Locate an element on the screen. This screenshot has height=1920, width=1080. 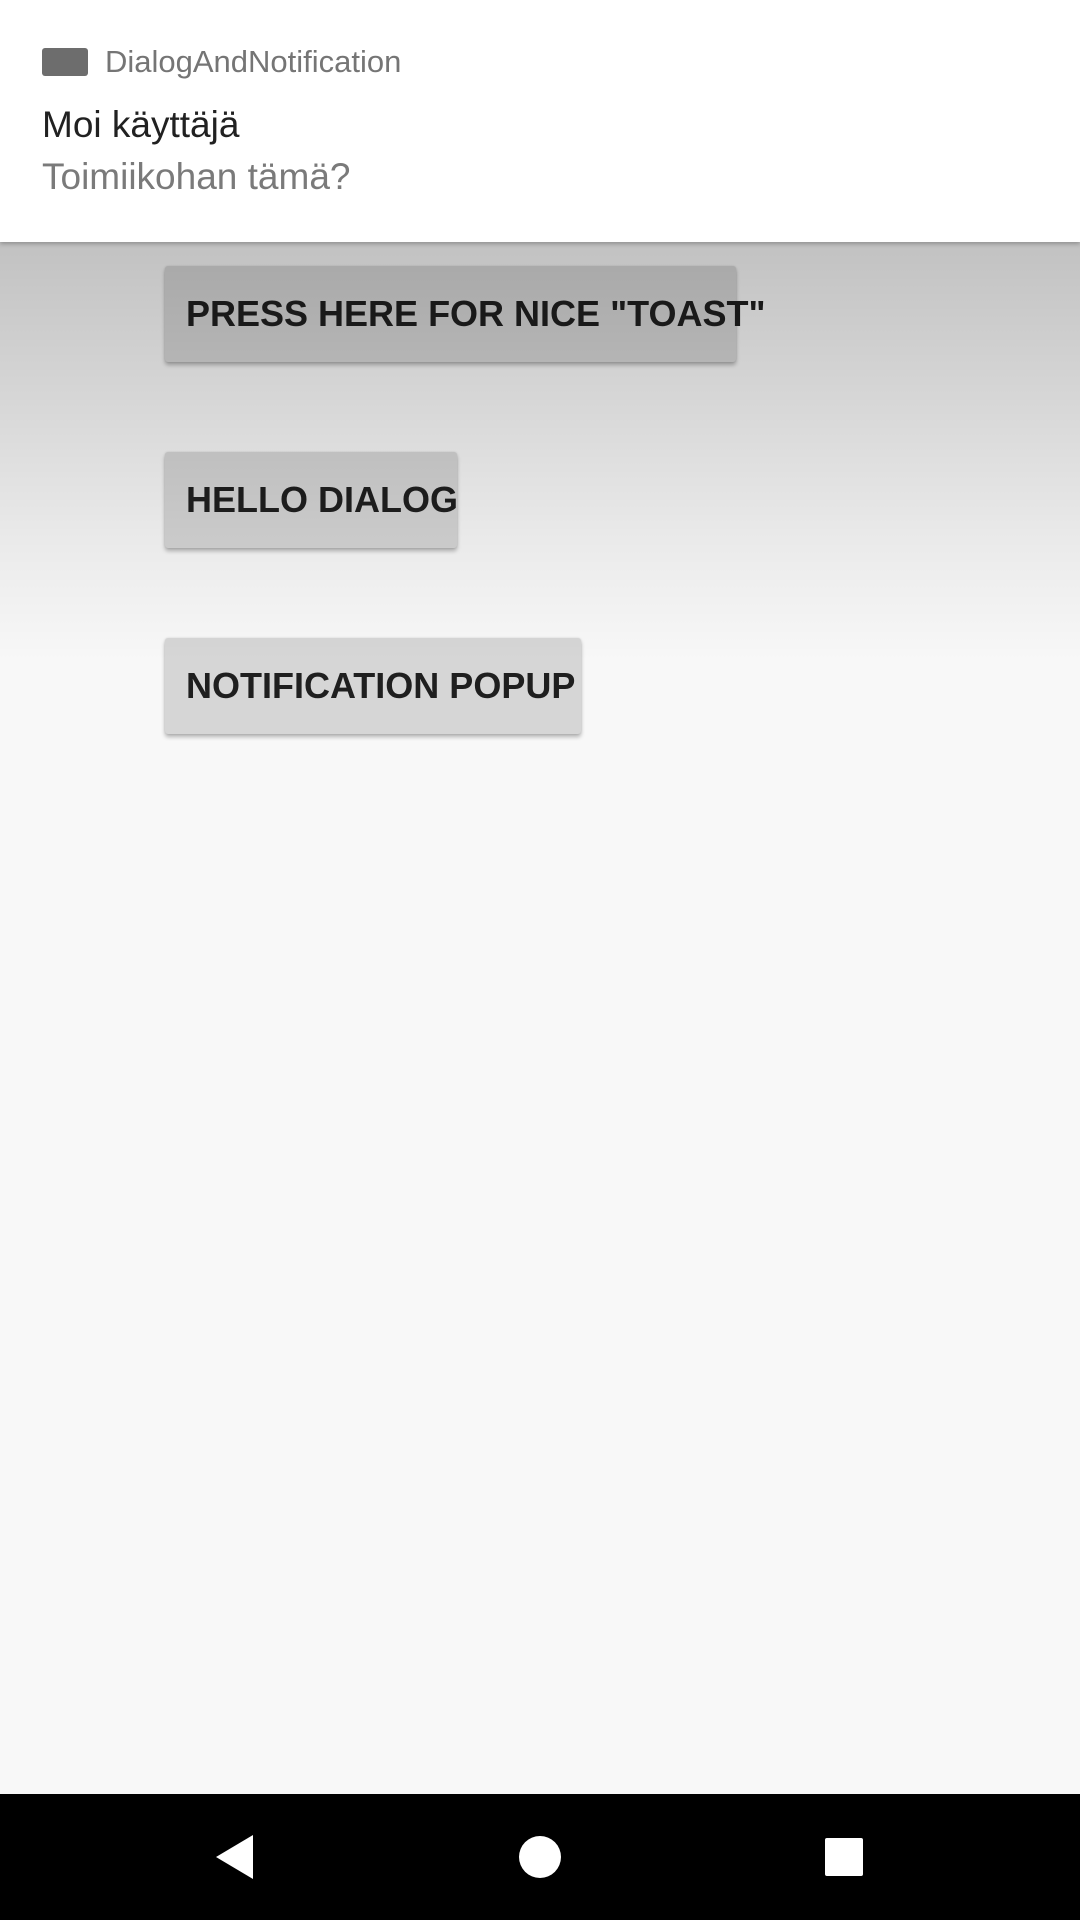
home-icon is located at coordinates (540, 1857).